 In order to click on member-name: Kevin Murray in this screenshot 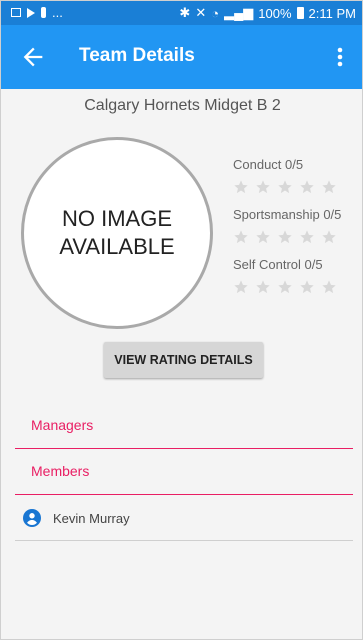, I will do `click(91, 518)`.